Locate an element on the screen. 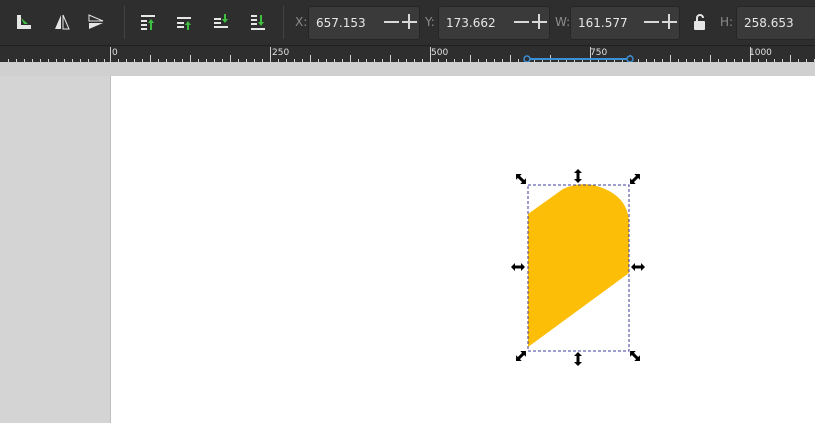 This screenshot has height=423, width=815. flip-vertical-icon is located at coordinates (96, 21).